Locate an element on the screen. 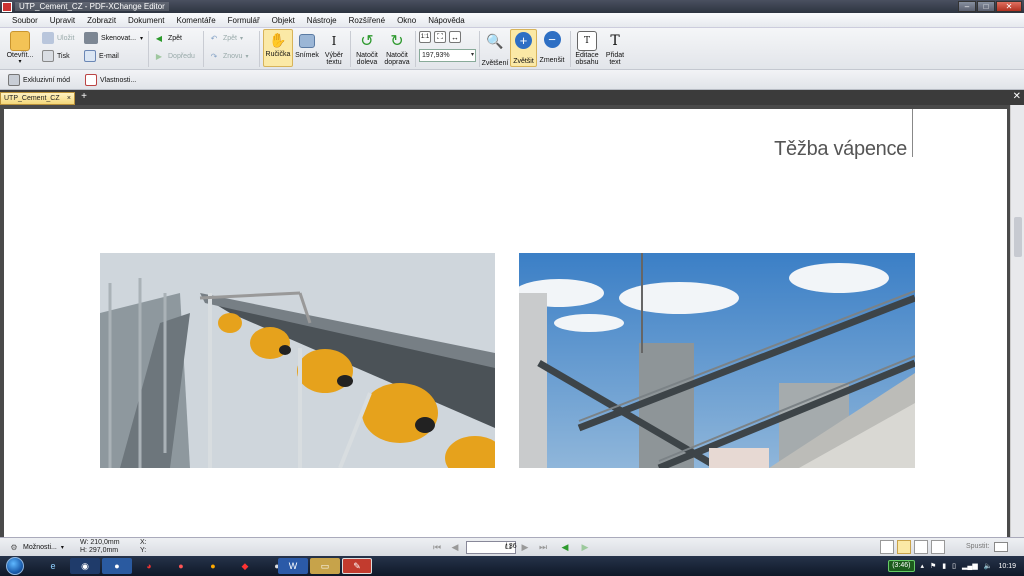 The height and width of the screenshot is (576, 1024). ie-icon: e is located at coordinates (53, 566).